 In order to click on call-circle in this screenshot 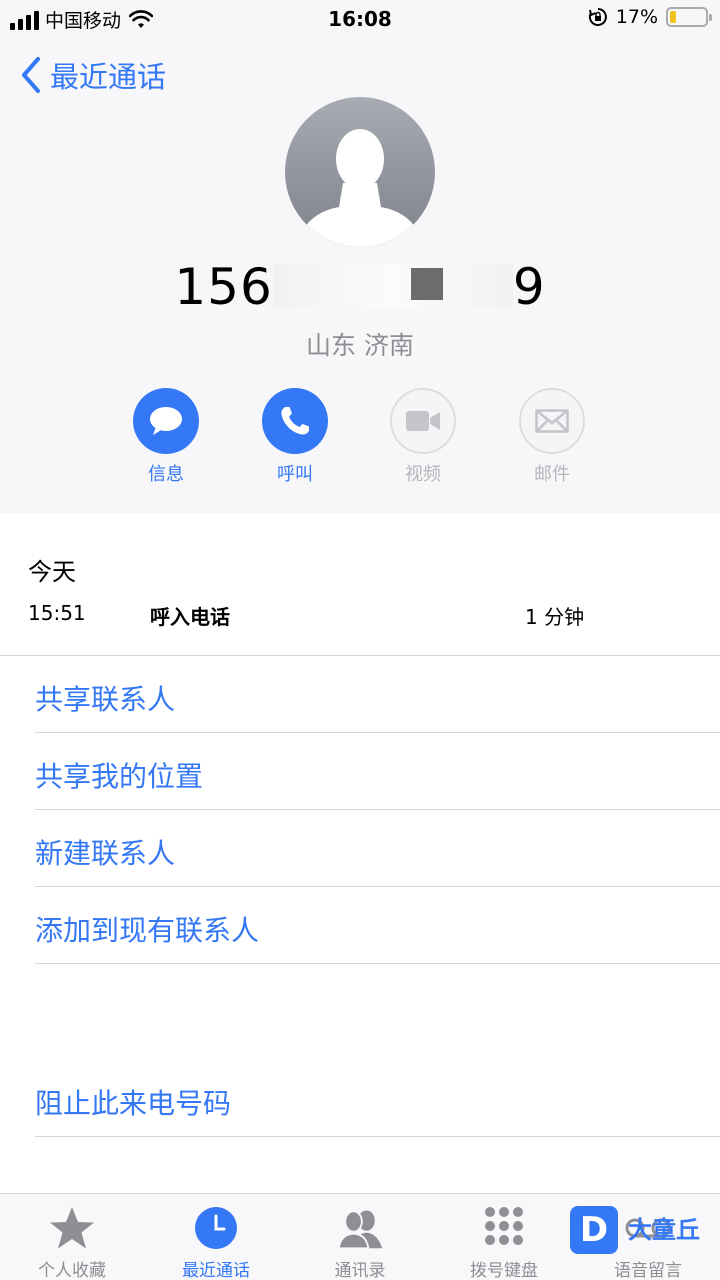, I will do `click(295, 421)`.